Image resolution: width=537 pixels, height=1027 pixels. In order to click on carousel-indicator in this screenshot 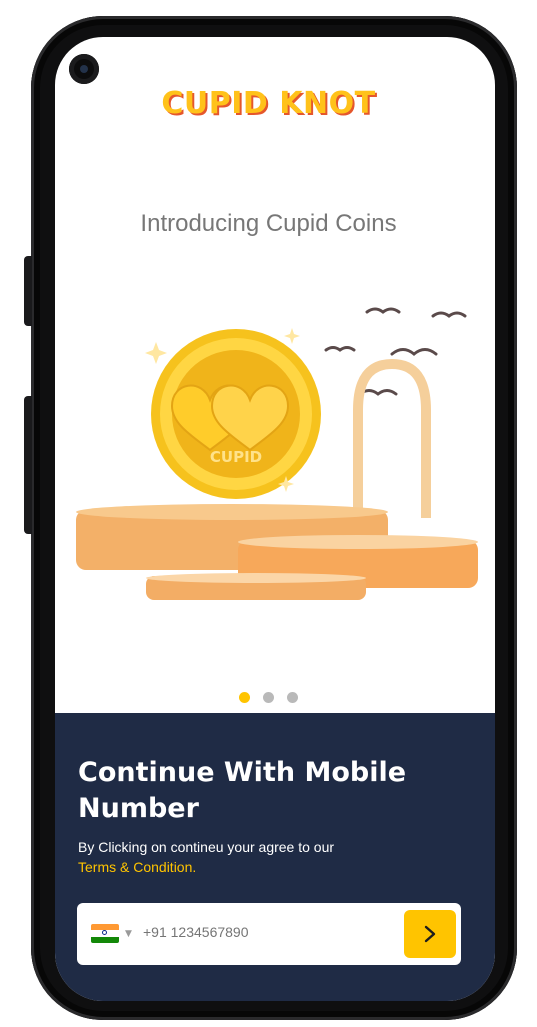, I will do `click(268, 697)`.